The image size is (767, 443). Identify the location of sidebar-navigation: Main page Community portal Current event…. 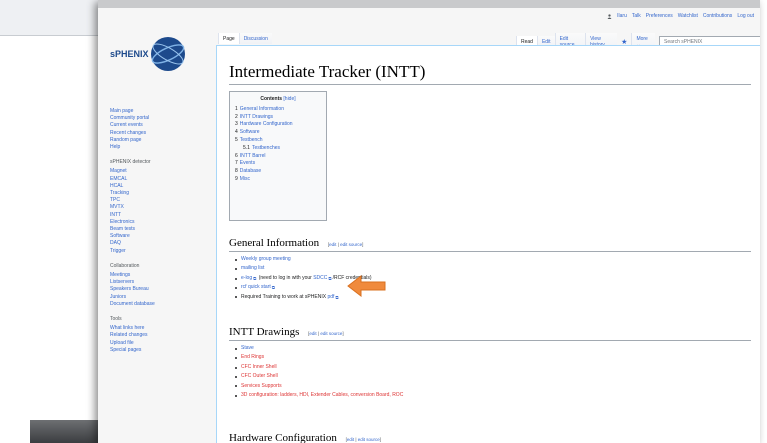
(150, 129).